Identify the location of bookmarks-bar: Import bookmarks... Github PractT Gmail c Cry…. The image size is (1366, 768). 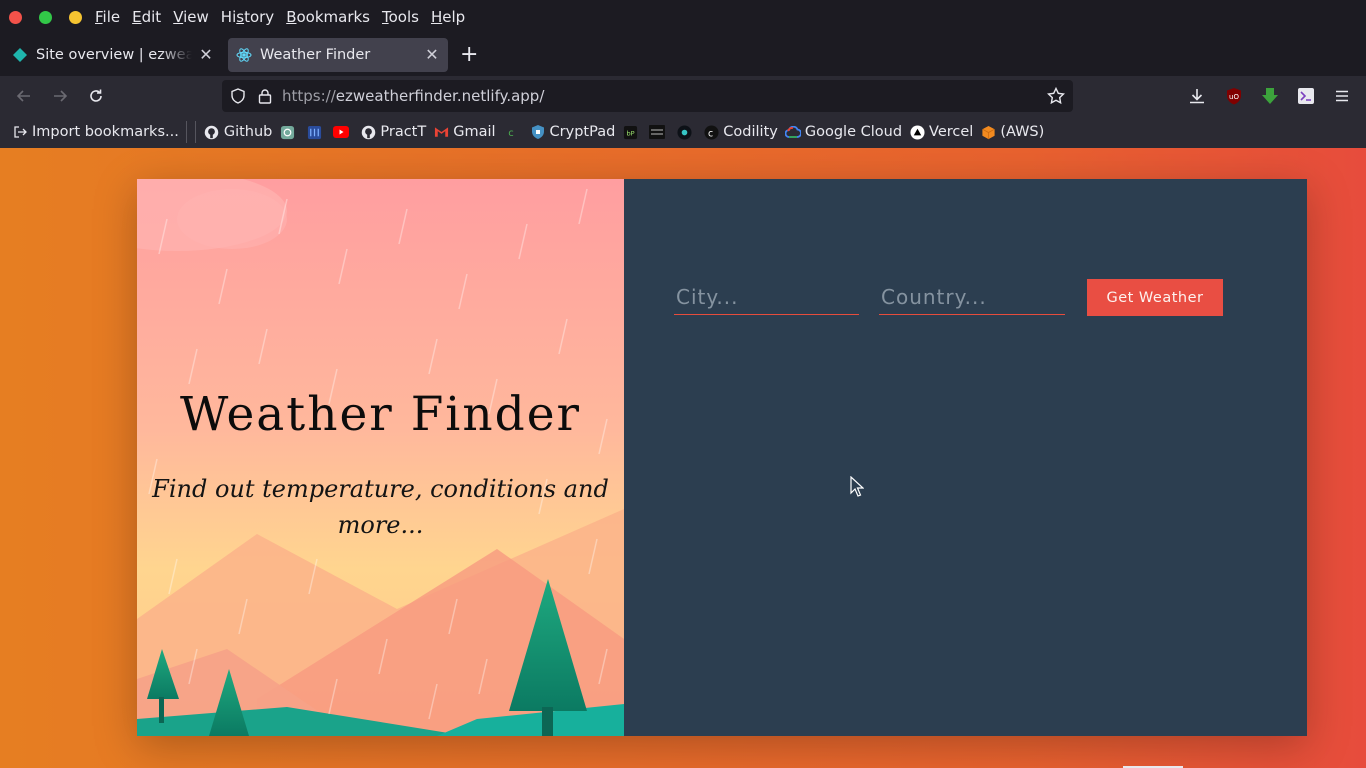
(683, 132).